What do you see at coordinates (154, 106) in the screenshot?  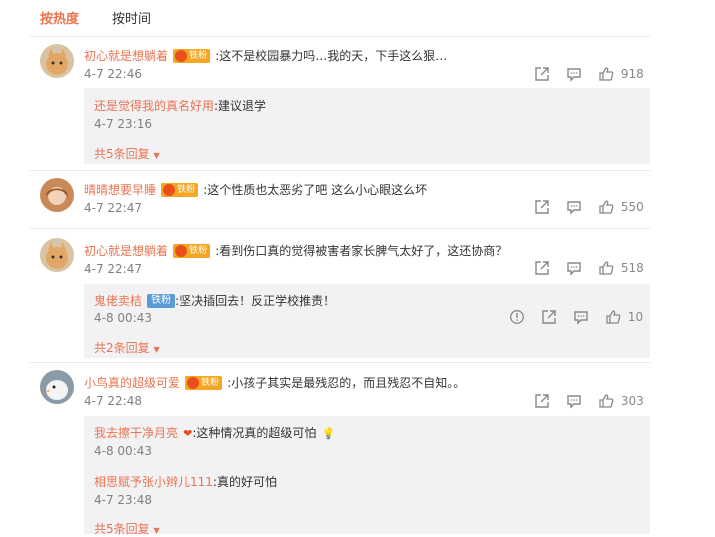 I see `reply-author: 还是觉得我的真名好用` at bounding box center [154, 106].